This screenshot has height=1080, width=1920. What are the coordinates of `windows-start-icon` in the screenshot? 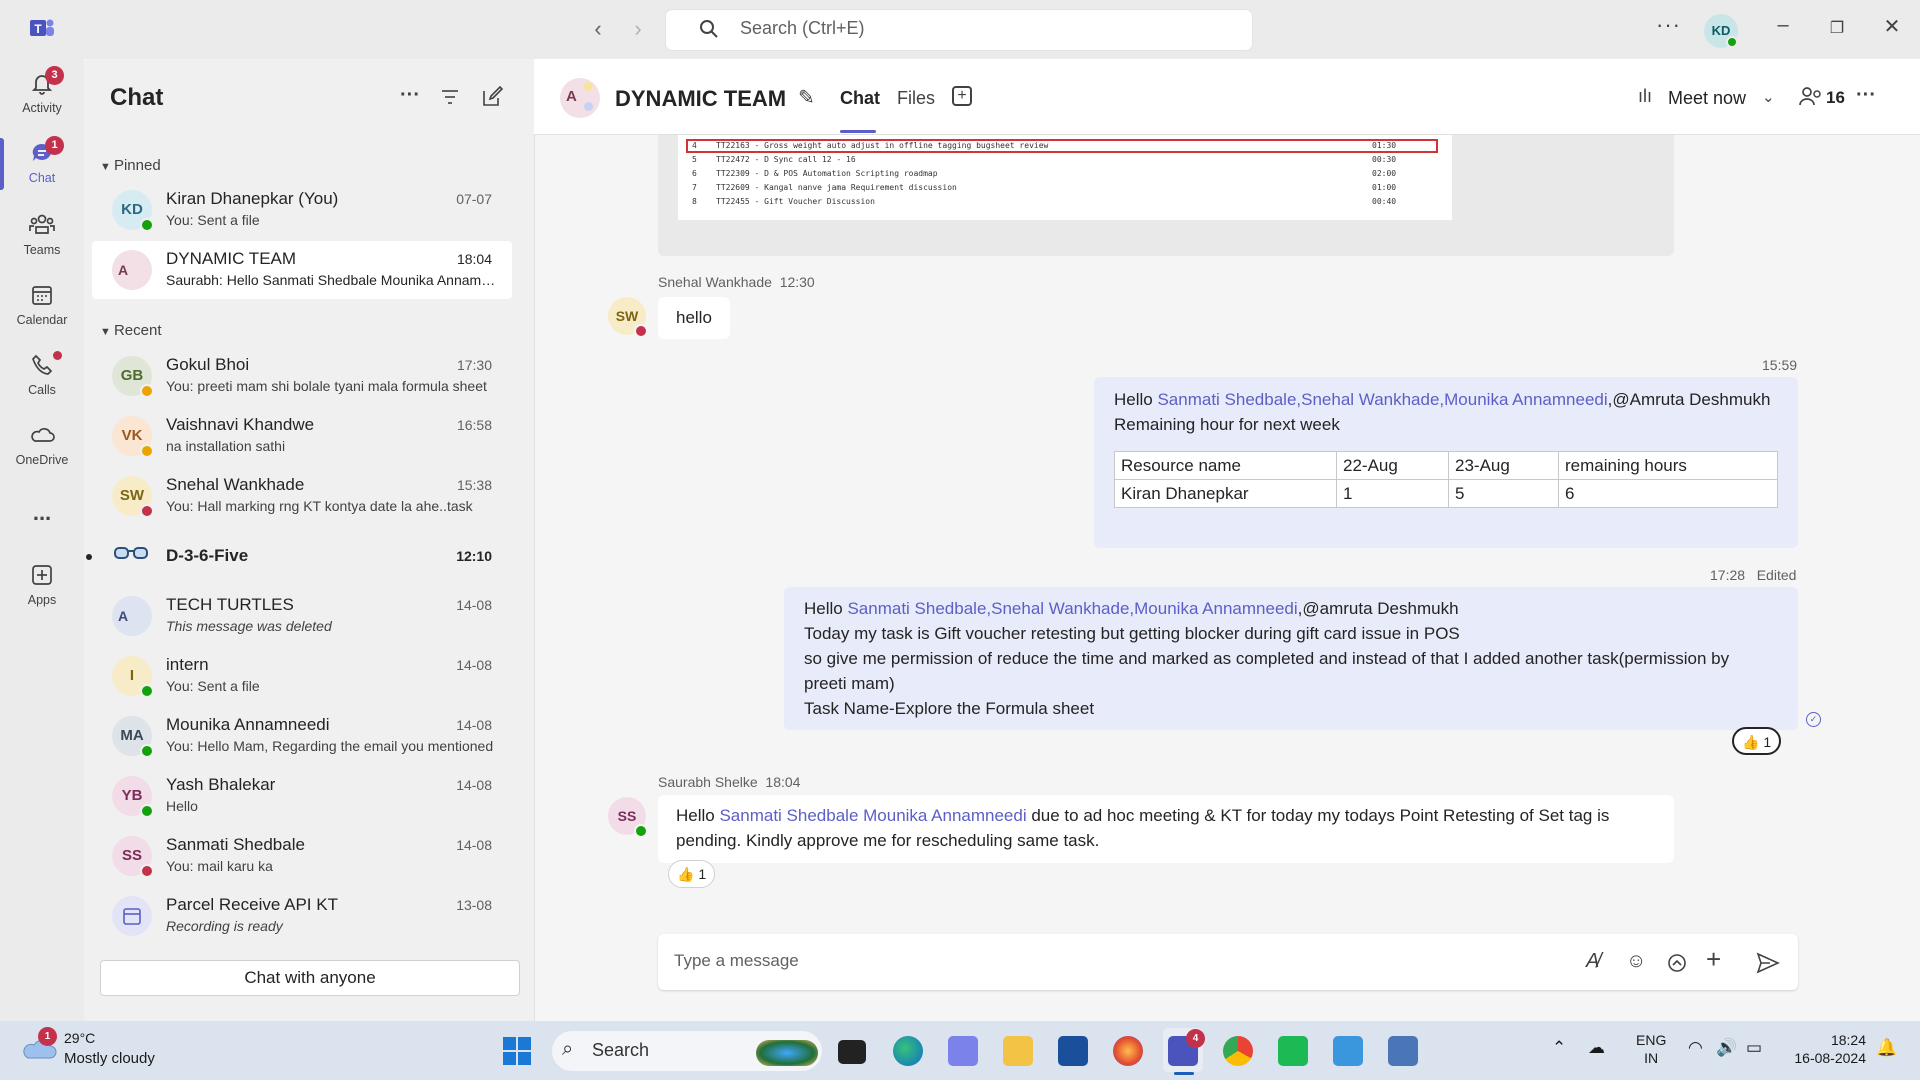 It's located at (517, 1051).